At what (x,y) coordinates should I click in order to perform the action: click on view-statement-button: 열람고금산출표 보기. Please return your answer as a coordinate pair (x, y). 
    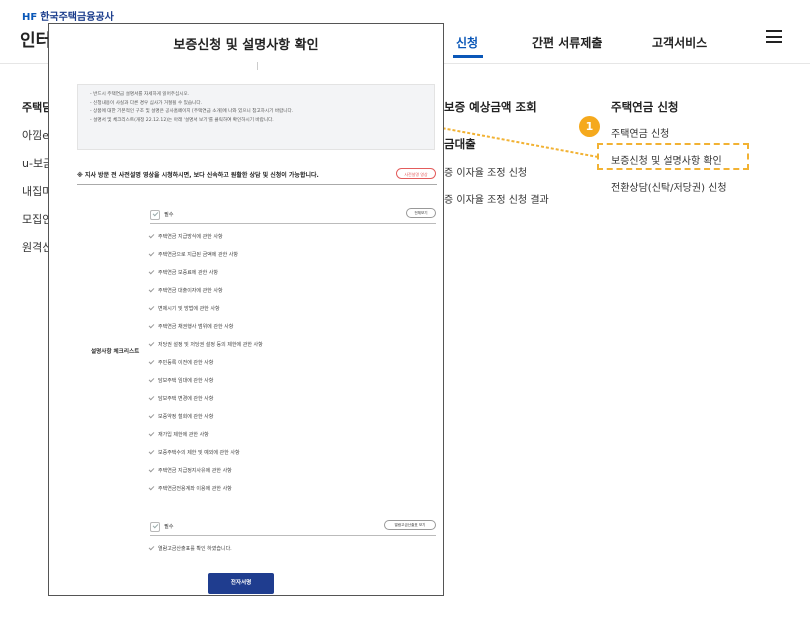
    Looking at the image, I should click on (410, 525).